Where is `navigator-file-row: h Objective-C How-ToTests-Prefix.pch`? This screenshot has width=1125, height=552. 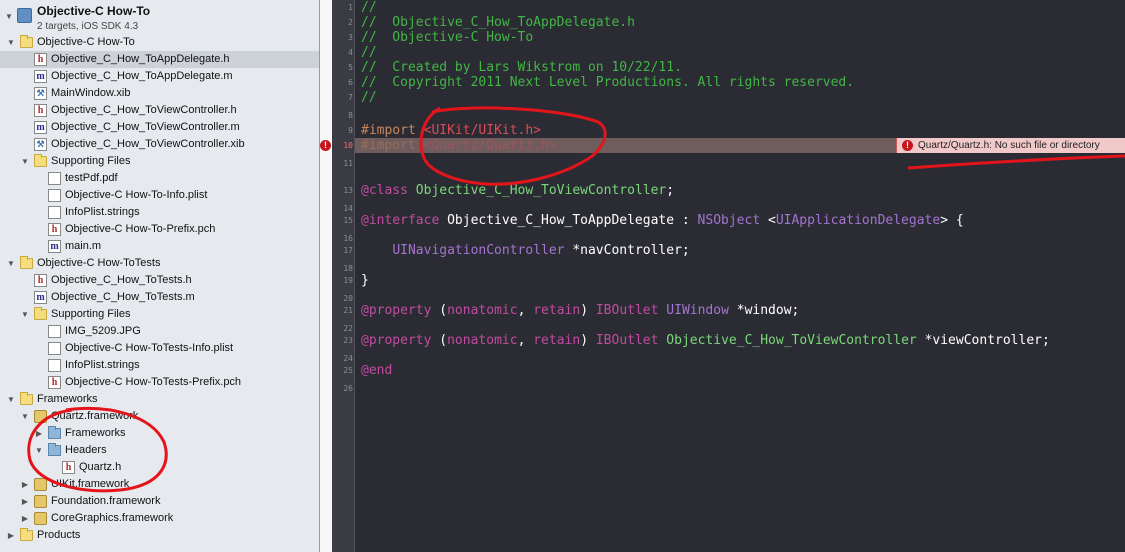 navigator-file-row: h Objective-C How-ToTests-Prefix.pch is located at coordinates (159, 382).